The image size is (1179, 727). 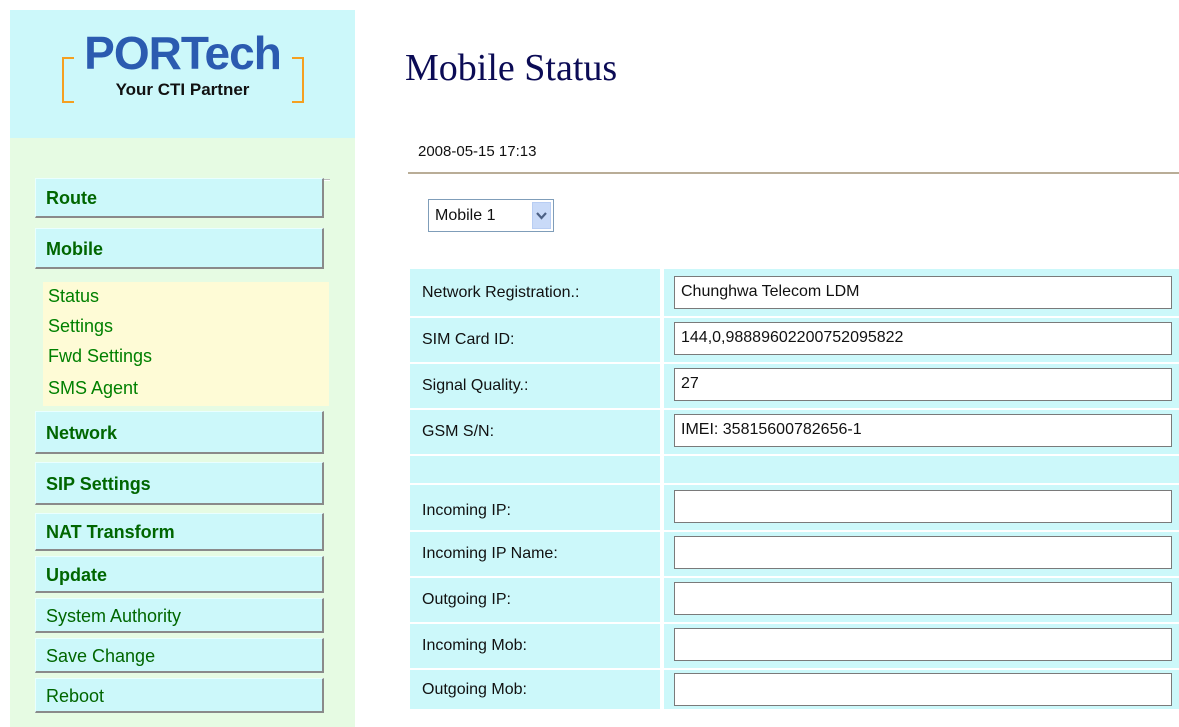 I want to click on page-title: Mobile Status, so click(x=511, y=68).